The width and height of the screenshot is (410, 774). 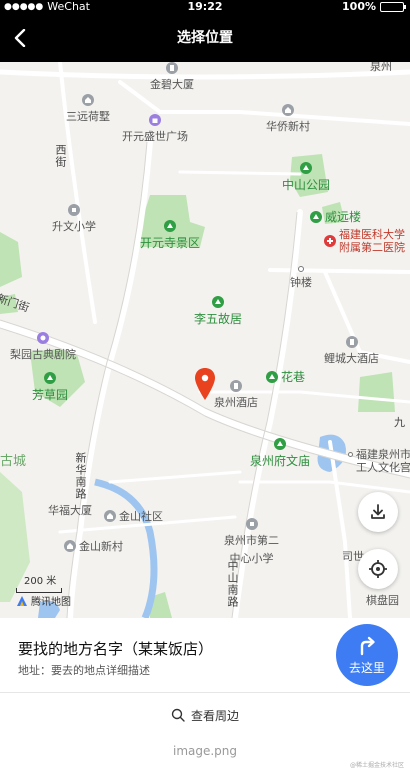 I want to click on page-title: 选择位置, so click(x=205, y=38).